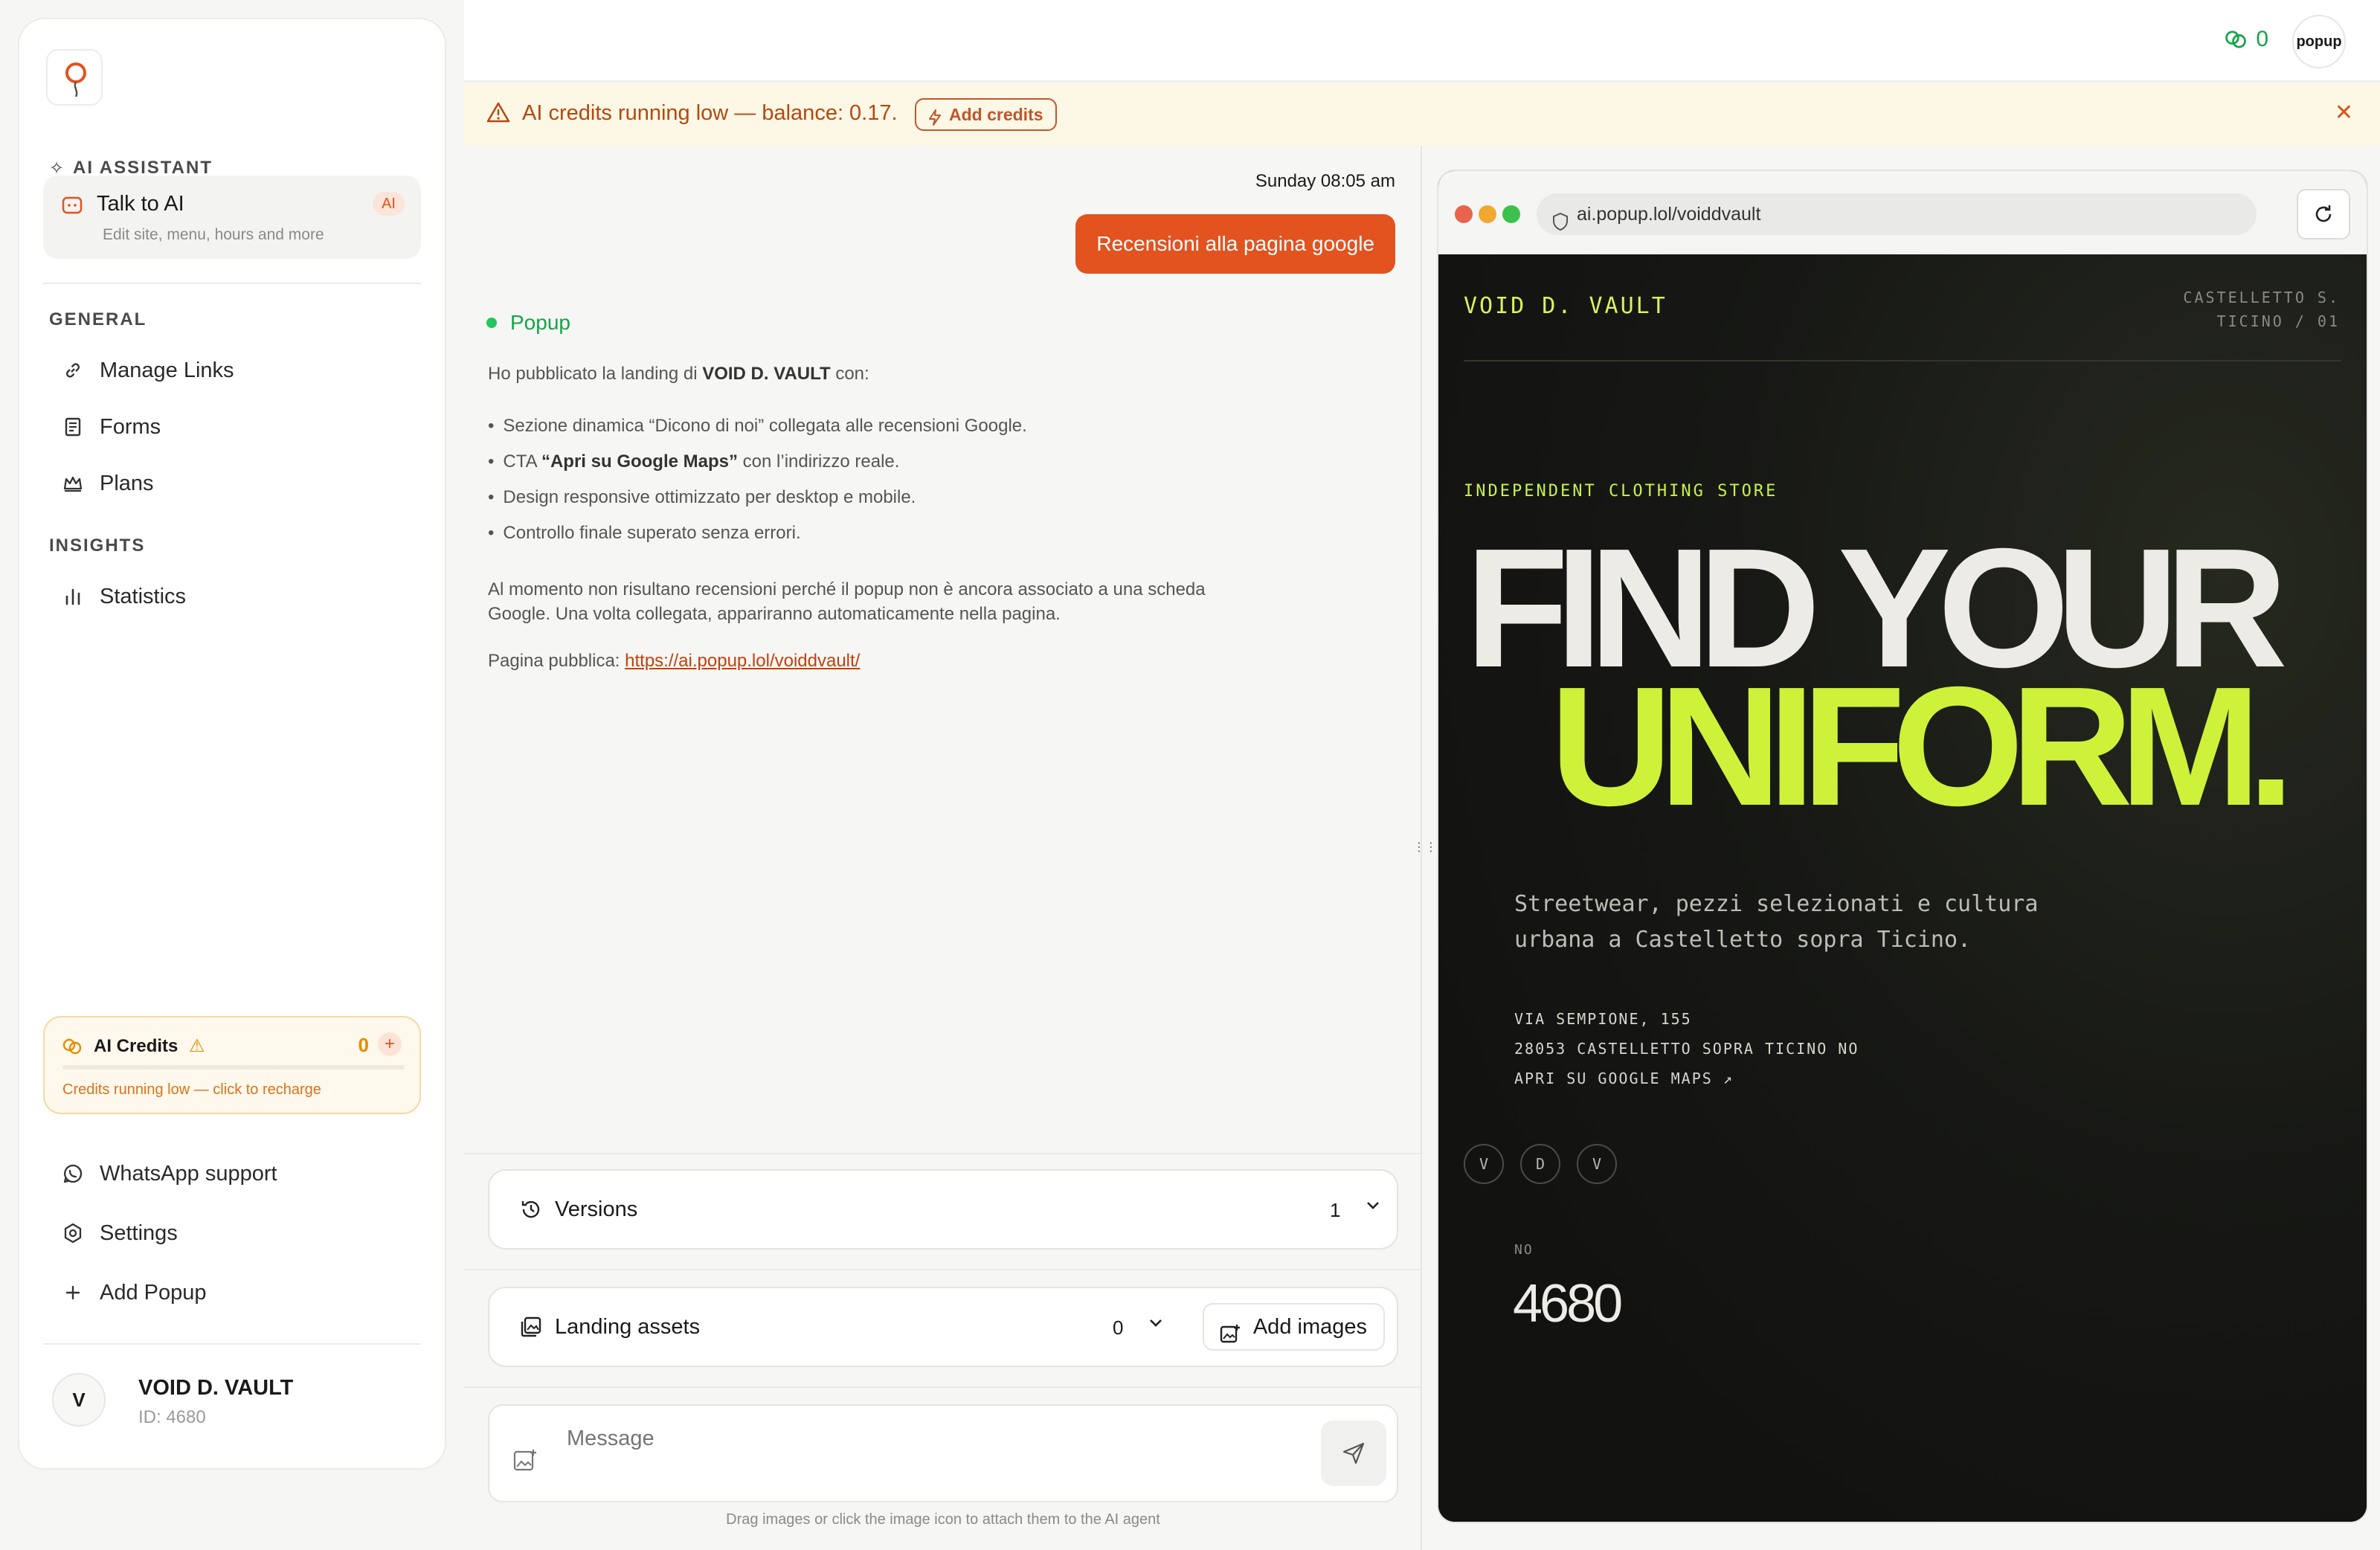 The image size is (2380, 1550). I want to click on add-images-button: Add images, so click(1294, 1327).